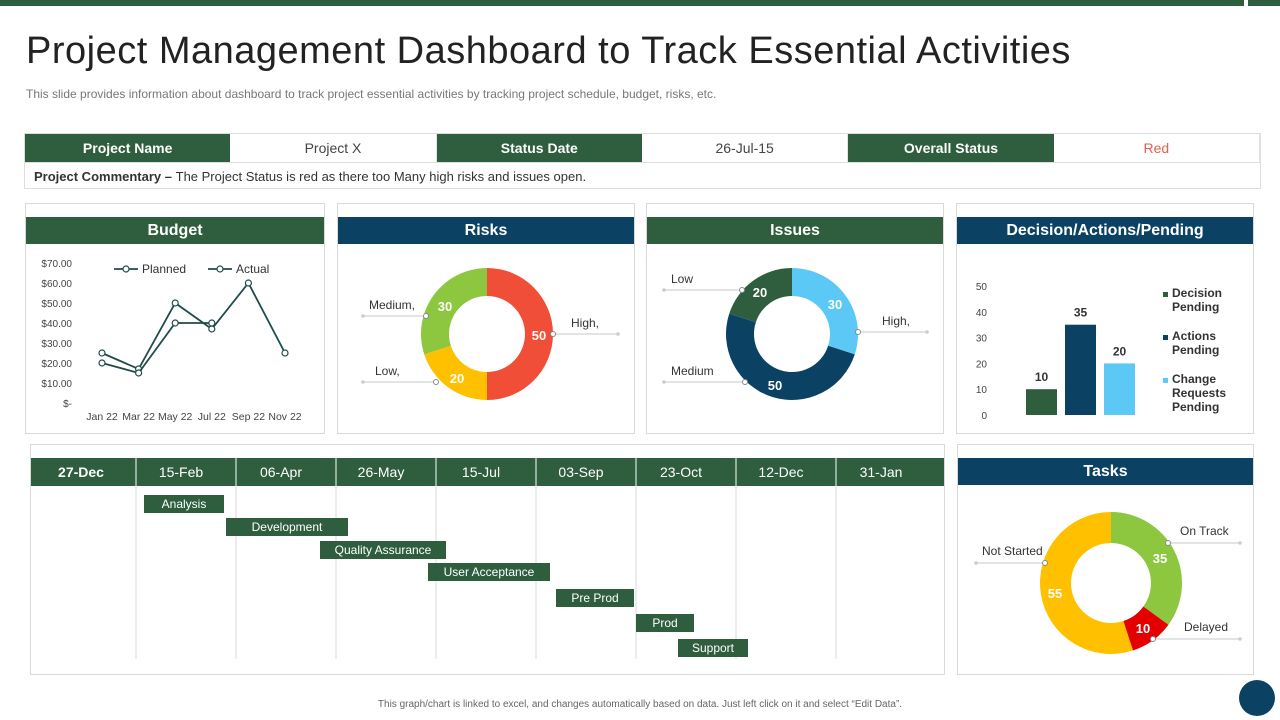 The height and width of the screenshot is (720, 1280). Describe the element at coordinates (1194, 336) in the screenshot. I see `legend-label-line: Actions` at that location.